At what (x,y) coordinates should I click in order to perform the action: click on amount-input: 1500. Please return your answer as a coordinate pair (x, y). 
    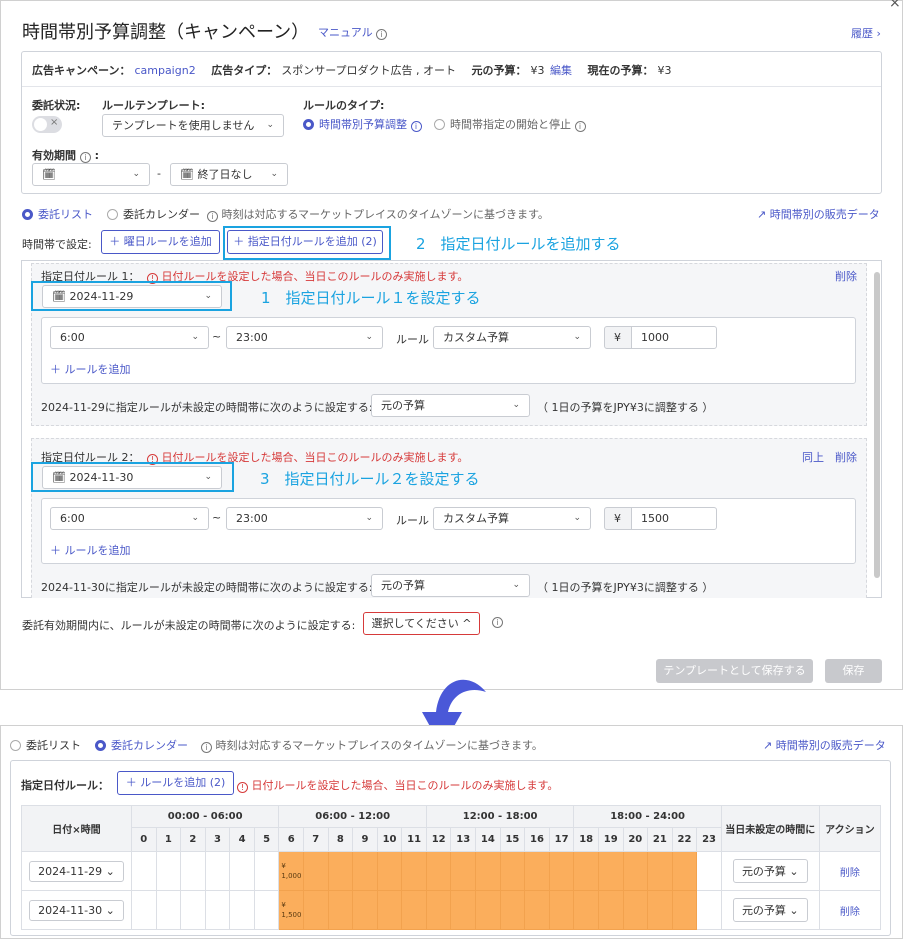
    Looking at the image, I should click on (674, 518).